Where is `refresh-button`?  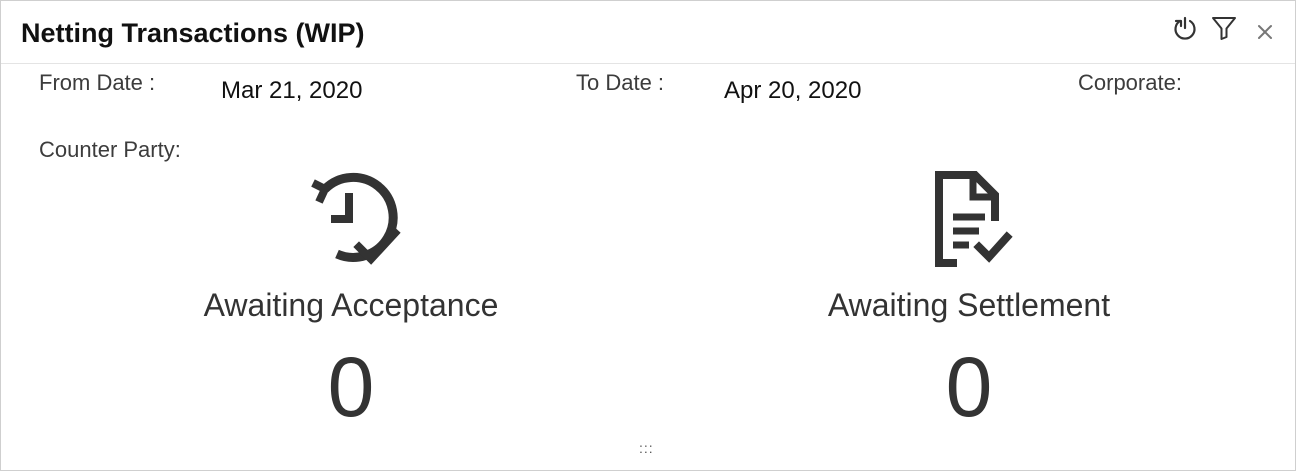 refresh-button is located at coordinates (1185, 28).